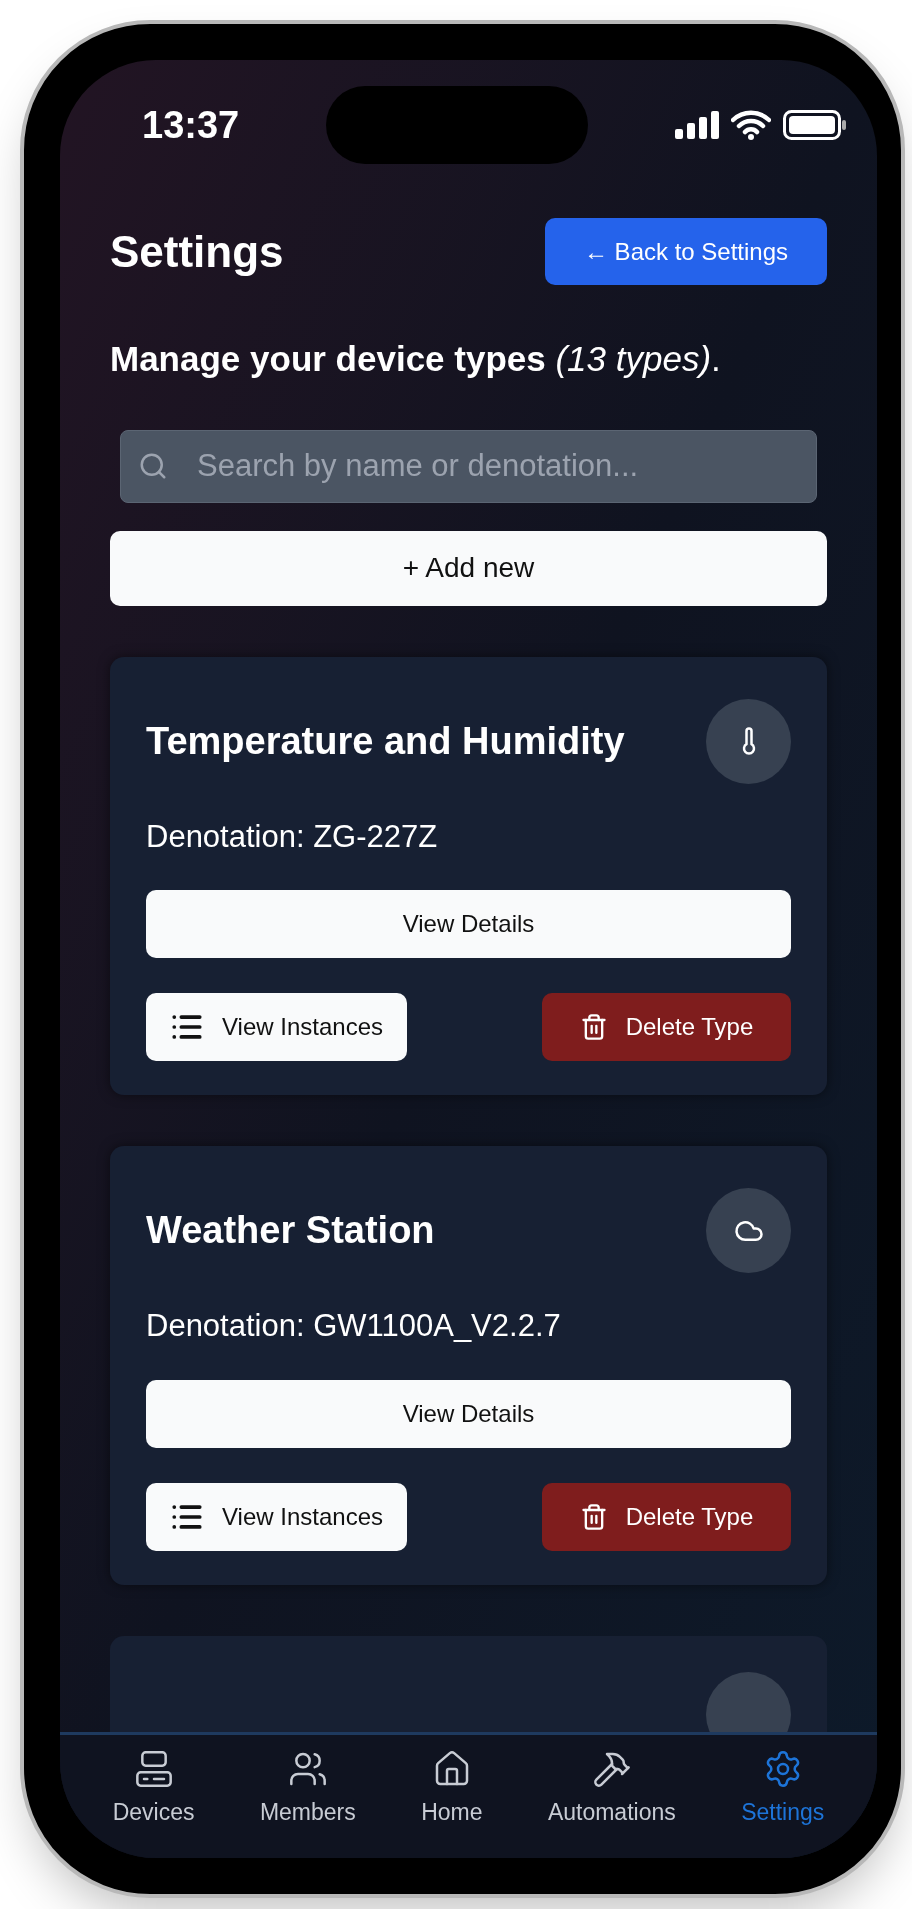  What do you see at coordinates (191, 125) in the screenshot?
I see `status-time: 13:37` at bounding box center [191, 125].